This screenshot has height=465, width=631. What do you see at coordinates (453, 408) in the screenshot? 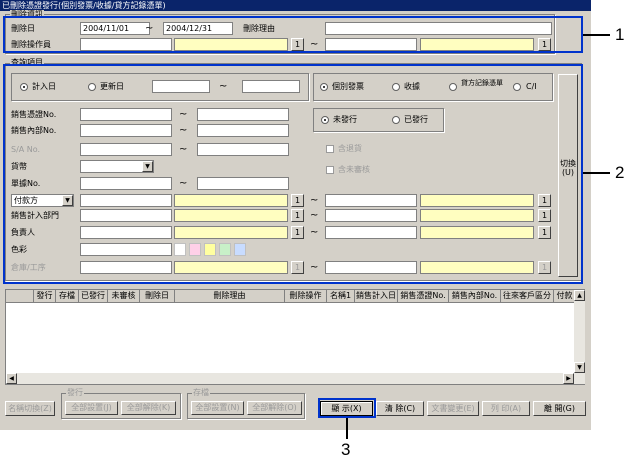
I see `doc-change-button: 文書變更(E)` at bounding box center [453, 408].